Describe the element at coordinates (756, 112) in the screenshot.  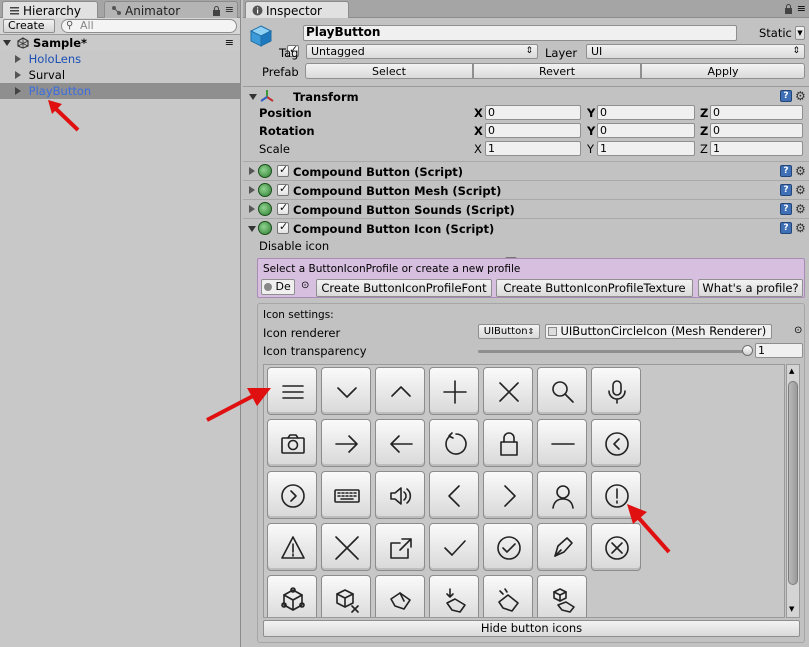
I see `position-z-field: 0` at that location.